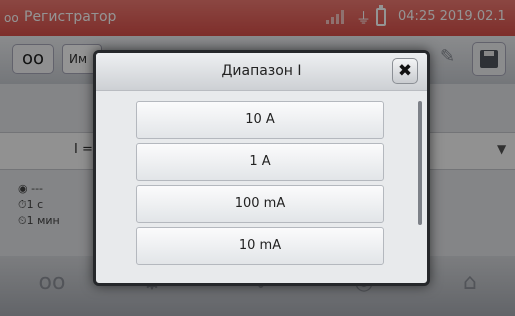  I want to click on dialog-header: Диапазон I ✖, so click(261, 72).